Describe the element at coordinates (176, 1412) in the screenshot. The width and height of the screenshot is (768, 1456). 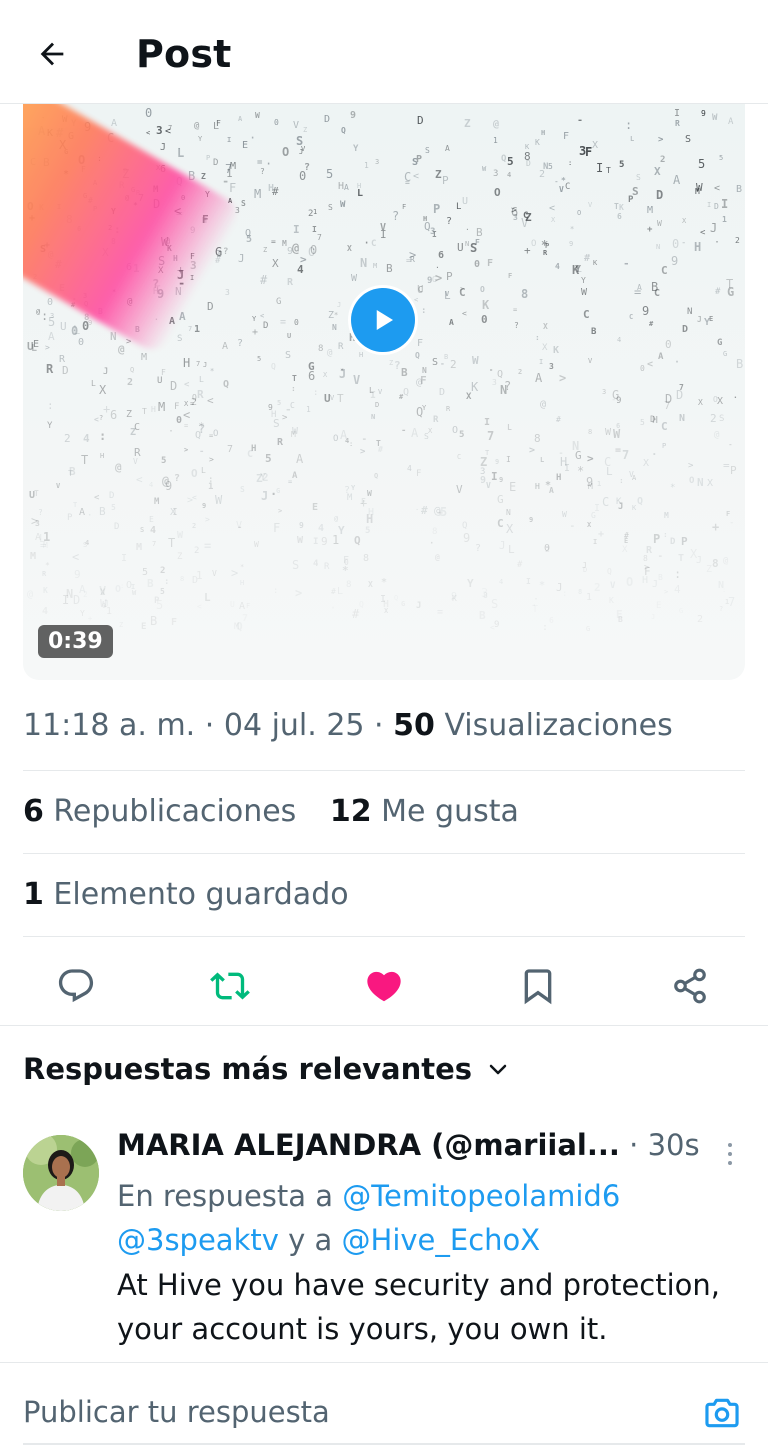
I see `reply-input: Publicar tu respuesta` at that location.